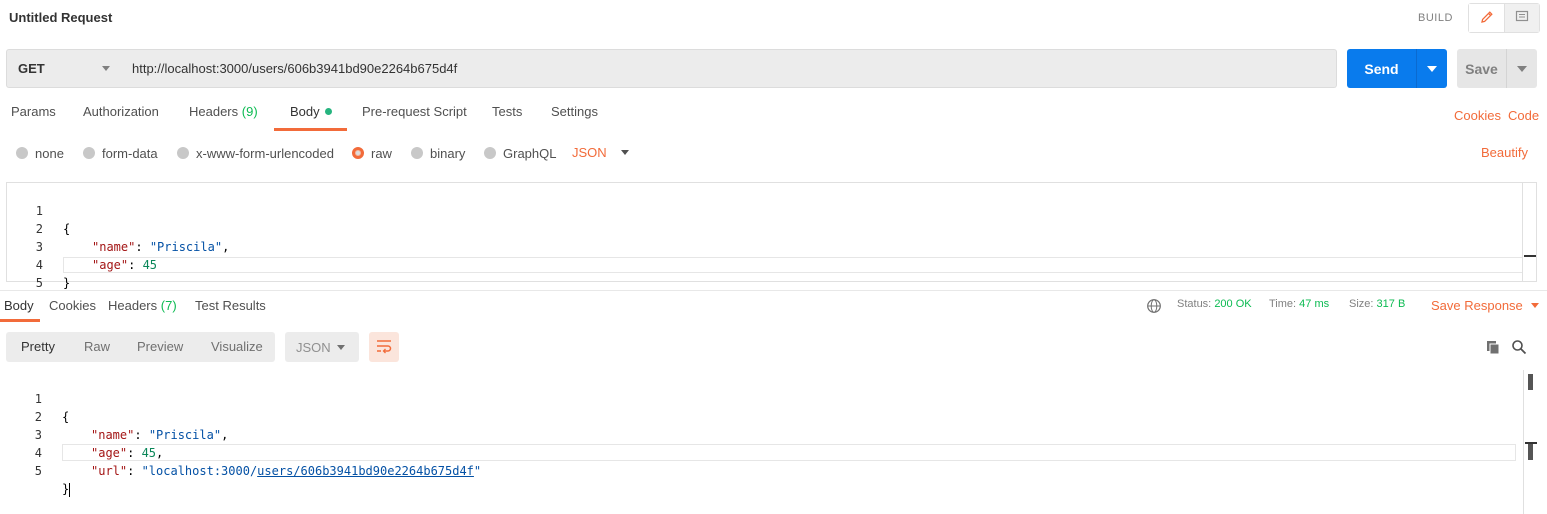 The image size is (1547, 514). I want to click on radio-none: none, so click(40, 153).